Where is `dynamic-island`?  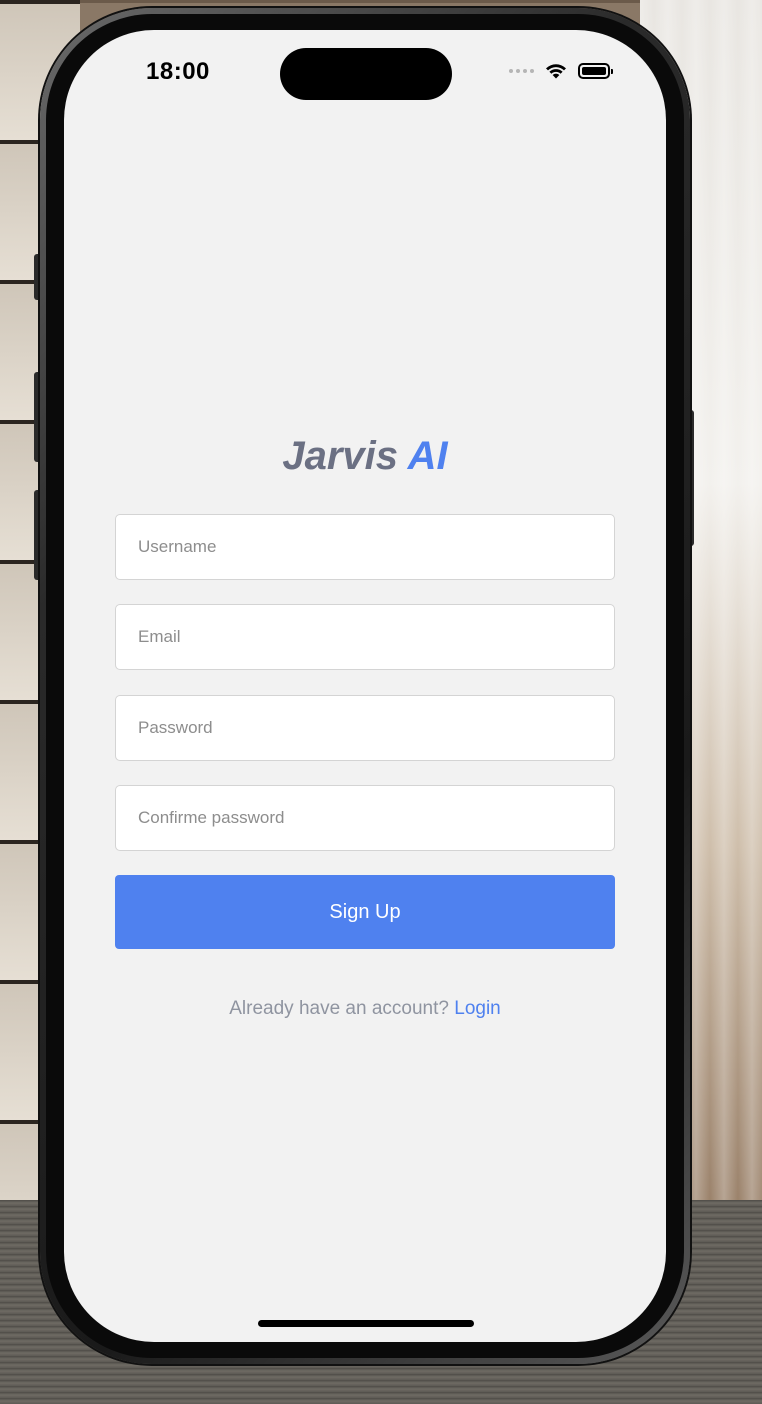
dynamic-island is located at coordinates (366, 74).